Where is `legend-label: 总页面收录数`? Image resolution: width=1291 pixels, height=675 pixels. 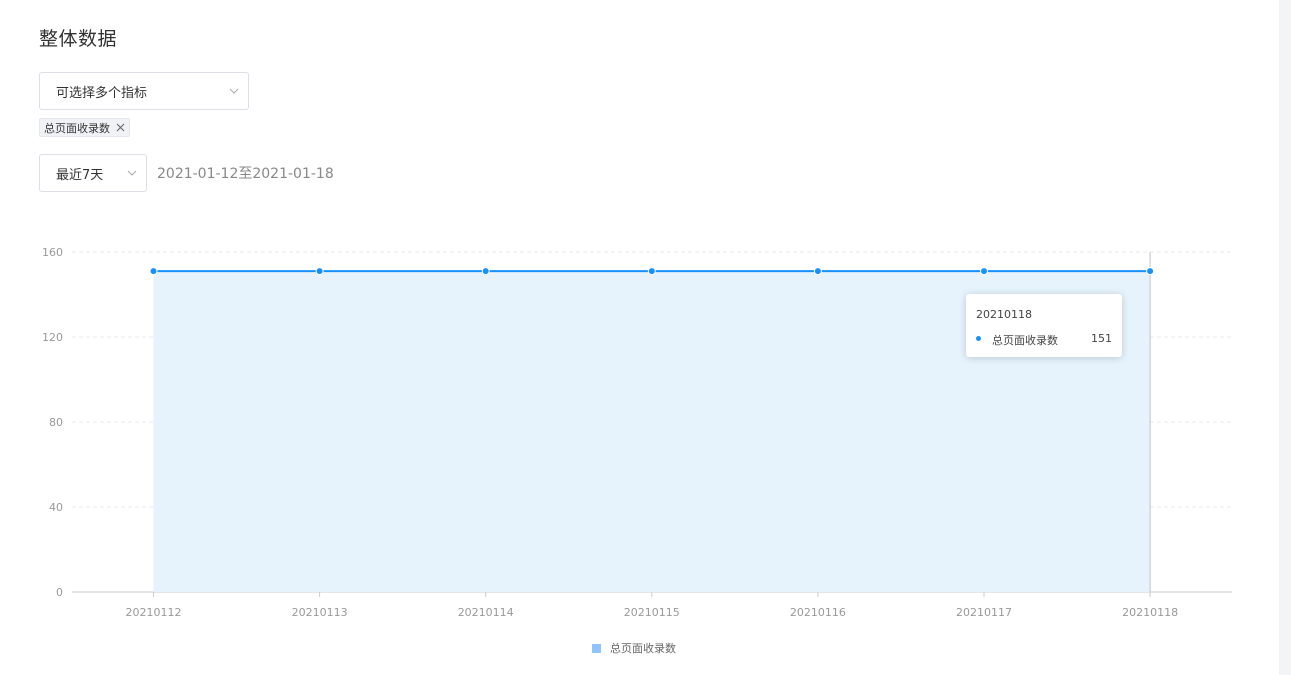
legend-label: 总页面收录数 is located at coordinates (643, 648).